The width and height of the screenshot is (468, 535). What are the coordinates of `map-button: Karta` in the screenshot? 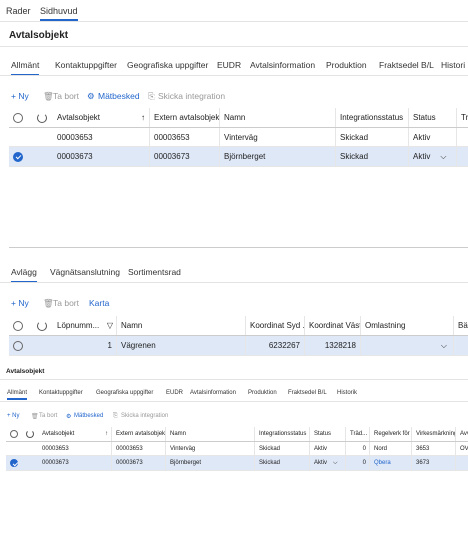 It's located at (99, 303).